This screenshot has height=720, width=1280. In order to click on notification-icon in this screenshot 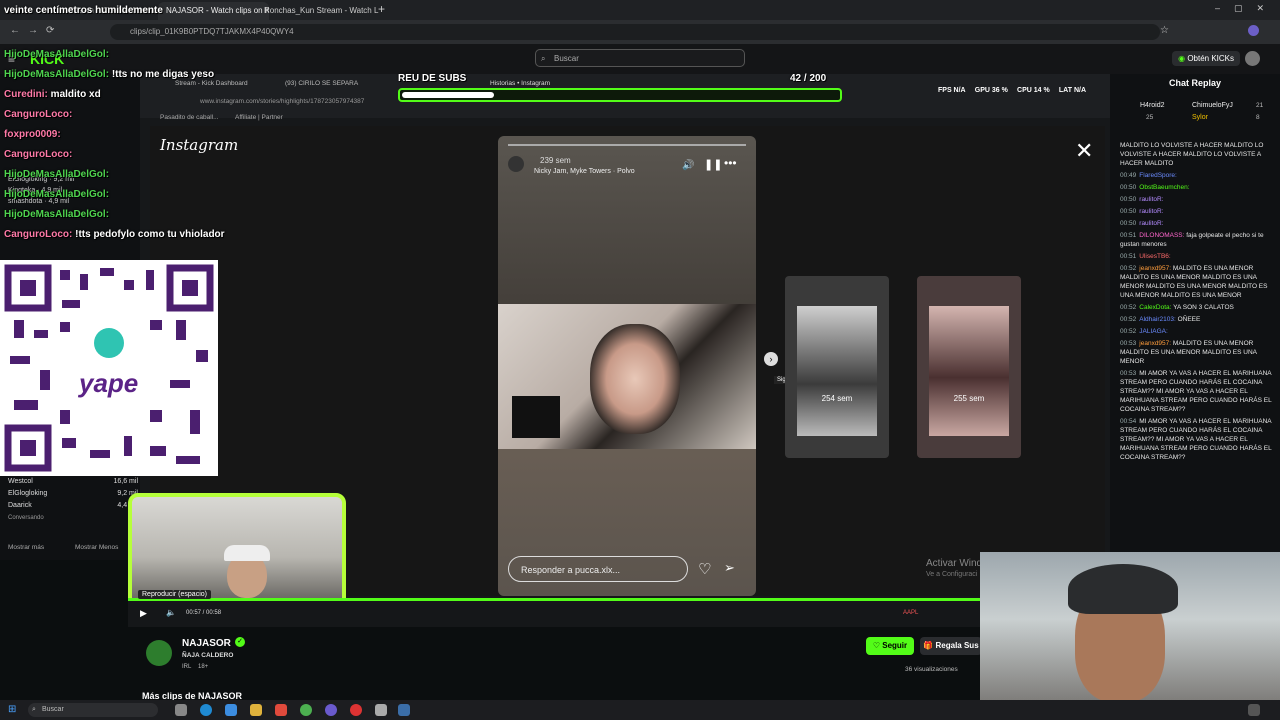, I will do `click(1254, 710)`.